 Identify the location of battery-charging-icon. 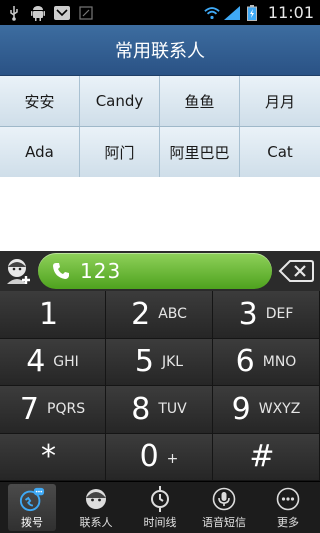
(252, 12).